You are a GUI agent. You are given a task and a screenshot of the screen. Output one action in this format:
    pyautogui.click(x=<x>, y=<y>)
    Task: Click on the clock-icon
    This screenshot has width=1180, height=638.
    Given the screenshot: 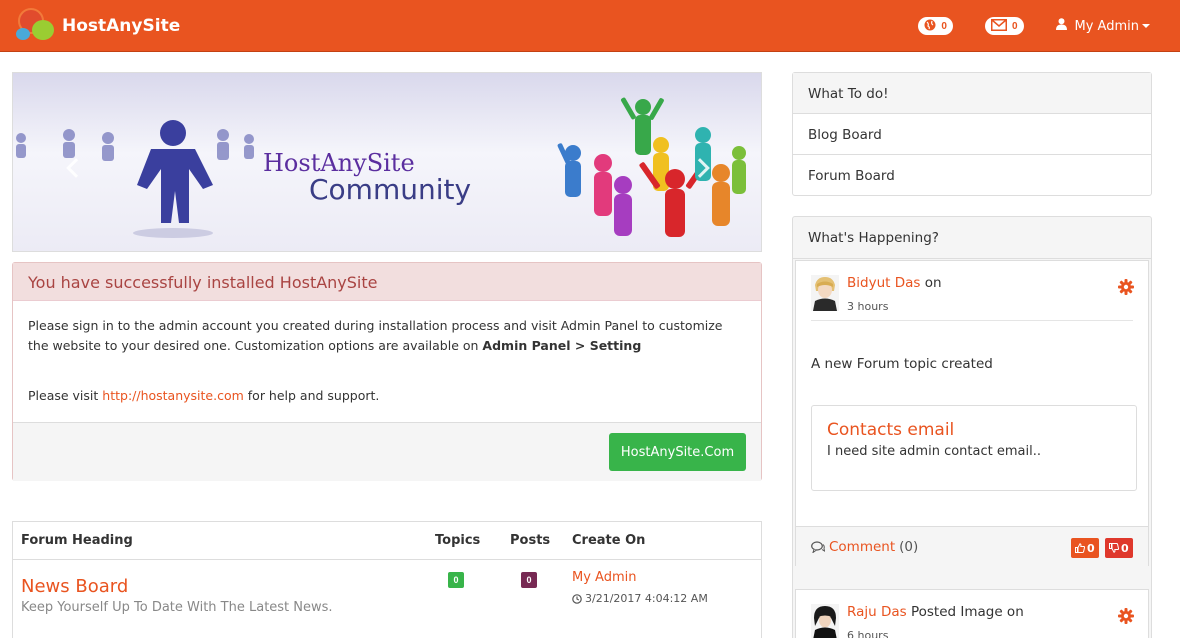 What is the action you would take?
    pyautogui.click(x=577, y=598)
    